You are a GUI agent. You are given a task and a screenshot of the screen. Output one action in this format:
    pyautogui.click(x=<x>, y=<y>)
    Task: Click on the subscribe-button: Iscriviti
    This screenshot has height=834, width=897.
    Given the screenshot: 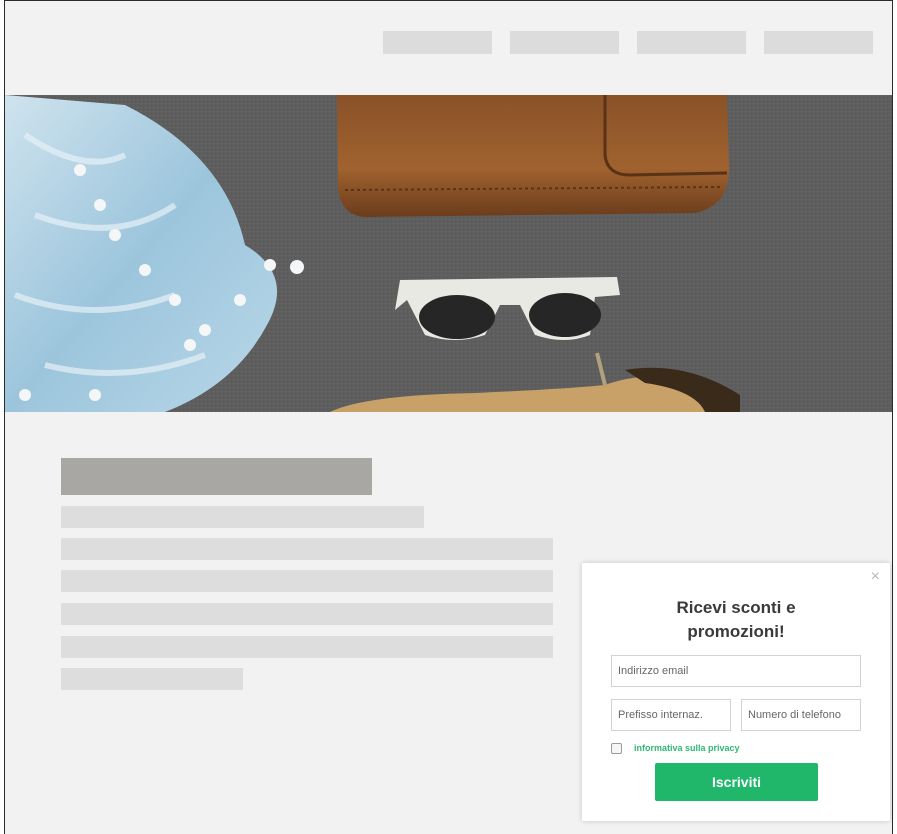 What is the action you would take?
    pyautogui.click(x=736, y=782)
    